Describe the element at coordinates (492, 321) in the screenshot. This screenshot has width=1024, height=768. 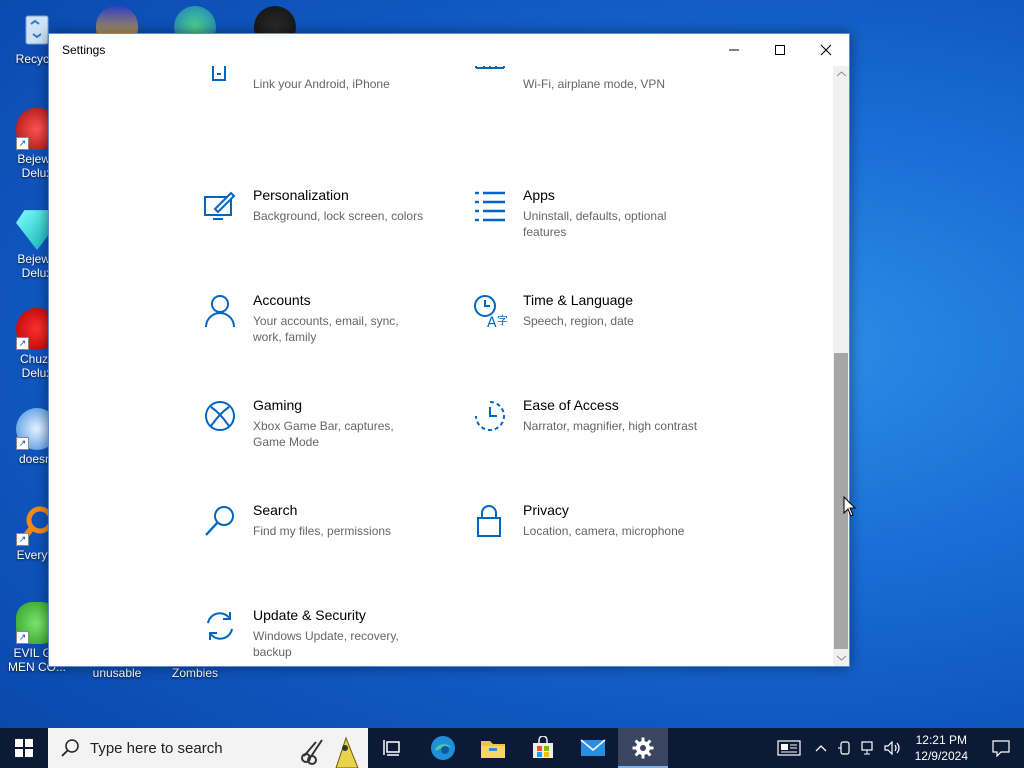
I see `svg-text: A` at that location.